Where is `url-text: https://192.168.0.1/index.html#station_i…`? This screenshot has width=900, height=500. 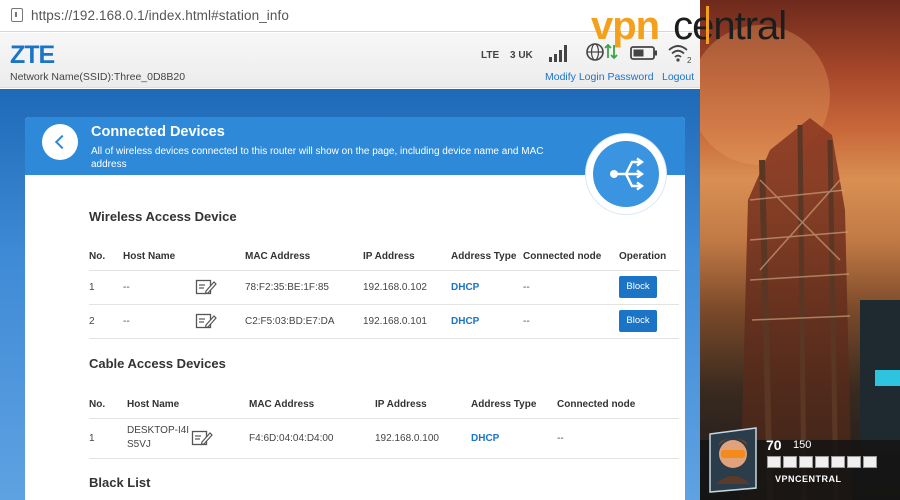 url-text: https://192.168.0.1/index.html#station_i… is located at coordinates (160, 15).